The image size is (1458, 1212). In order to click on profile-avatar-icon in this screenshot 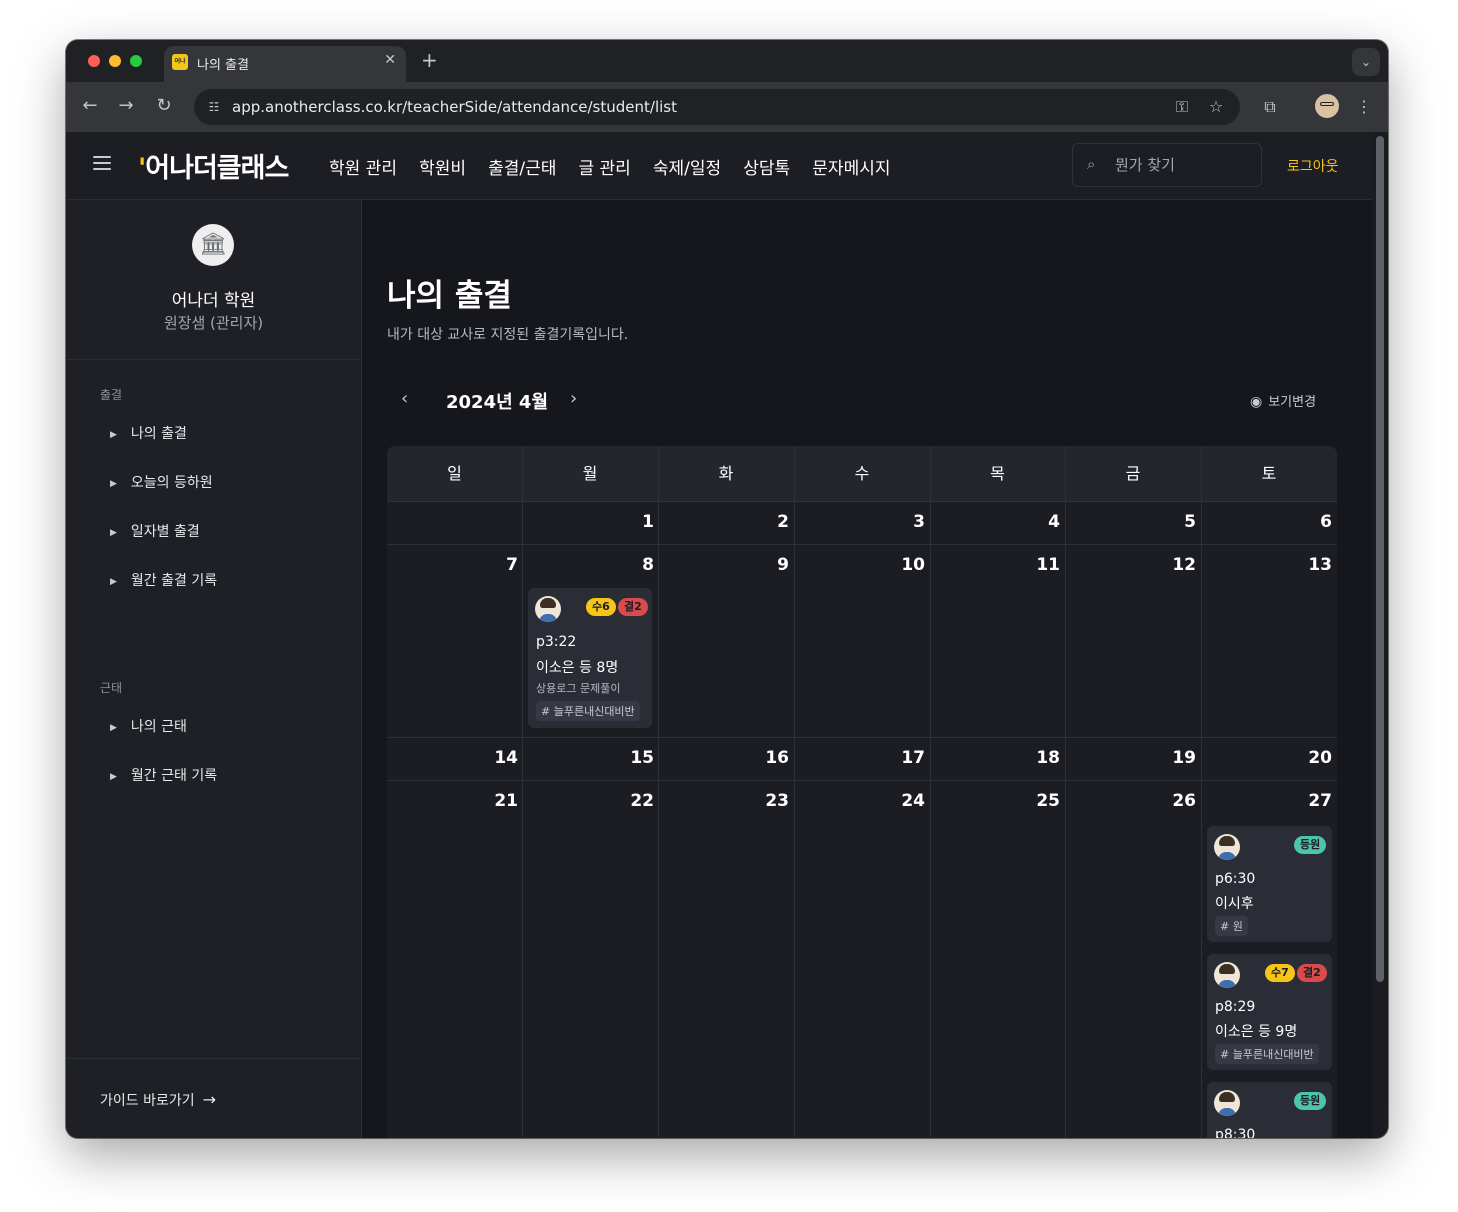, I will do `click(1327, 106)`.